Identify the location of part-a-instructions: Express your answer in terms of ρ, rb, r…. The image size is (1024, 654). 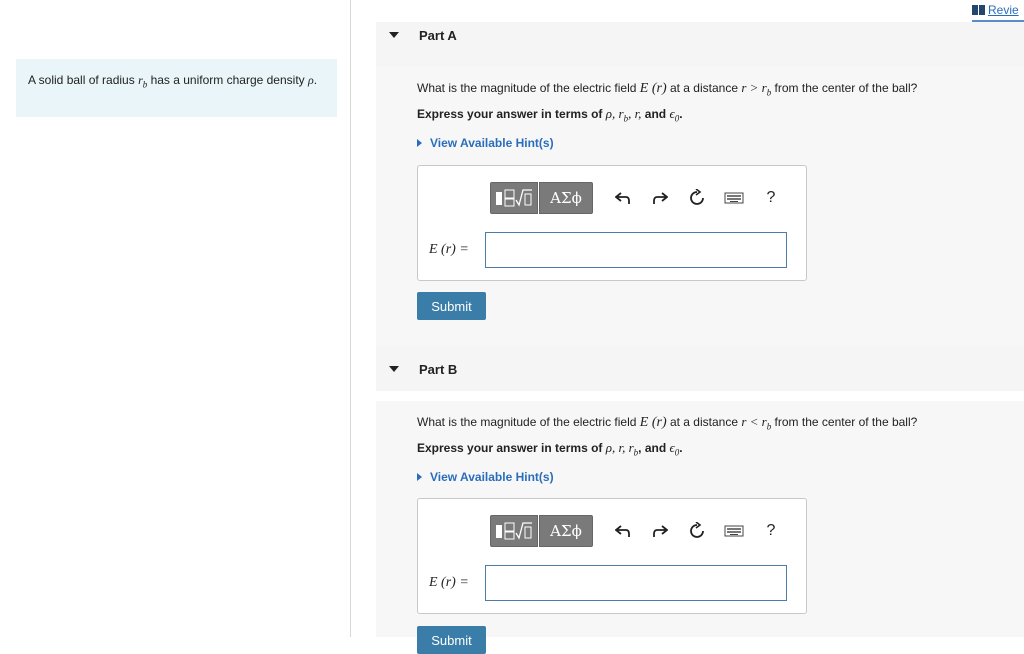
(550, 115).